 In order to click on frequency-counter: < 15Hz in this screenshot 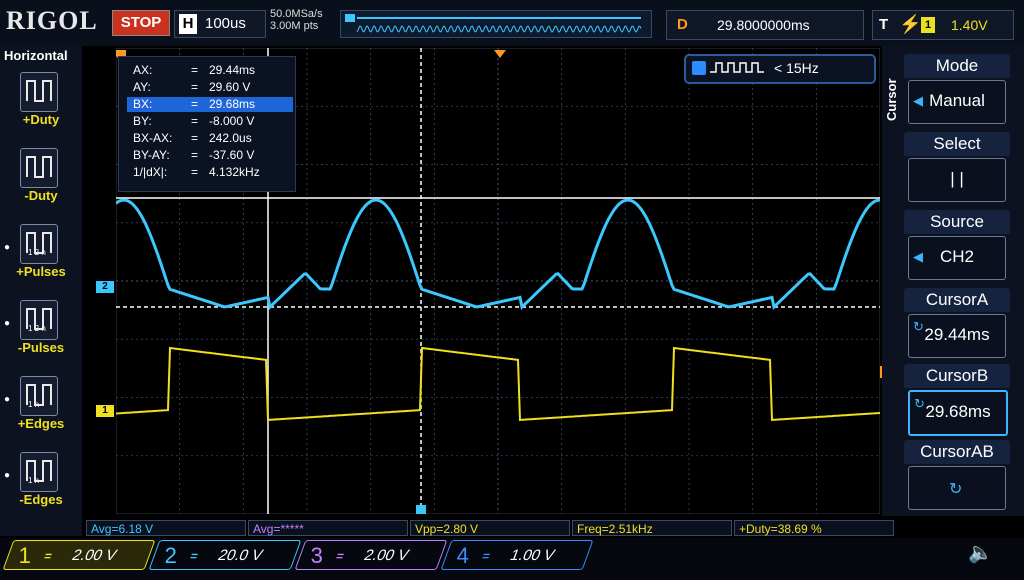, I will do `click(780, 69)`.